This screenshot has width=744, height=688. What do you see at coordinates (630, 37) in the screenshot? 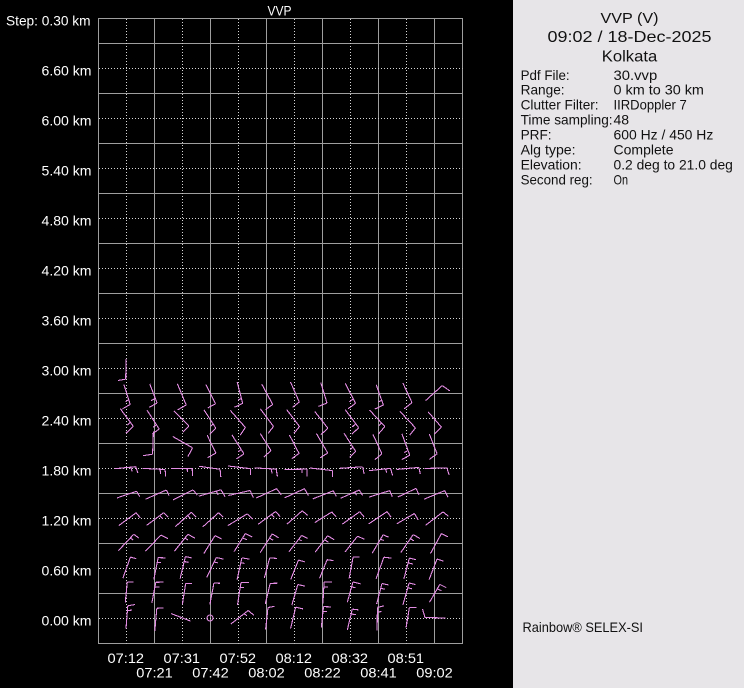
I see `svg-text: 09:02 / 18-Dec-2025` at bounding box center [630, 37].